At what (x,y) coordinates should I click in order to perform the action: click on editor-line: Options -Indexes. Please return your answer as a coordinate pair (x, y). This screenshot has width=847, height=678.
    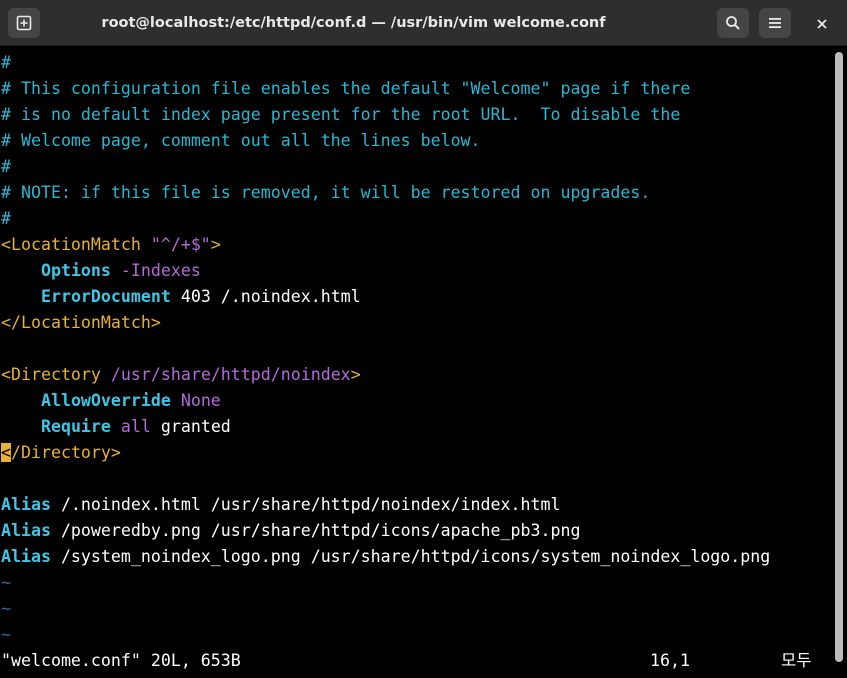
    Looking at the image, I should click on (101, 271).